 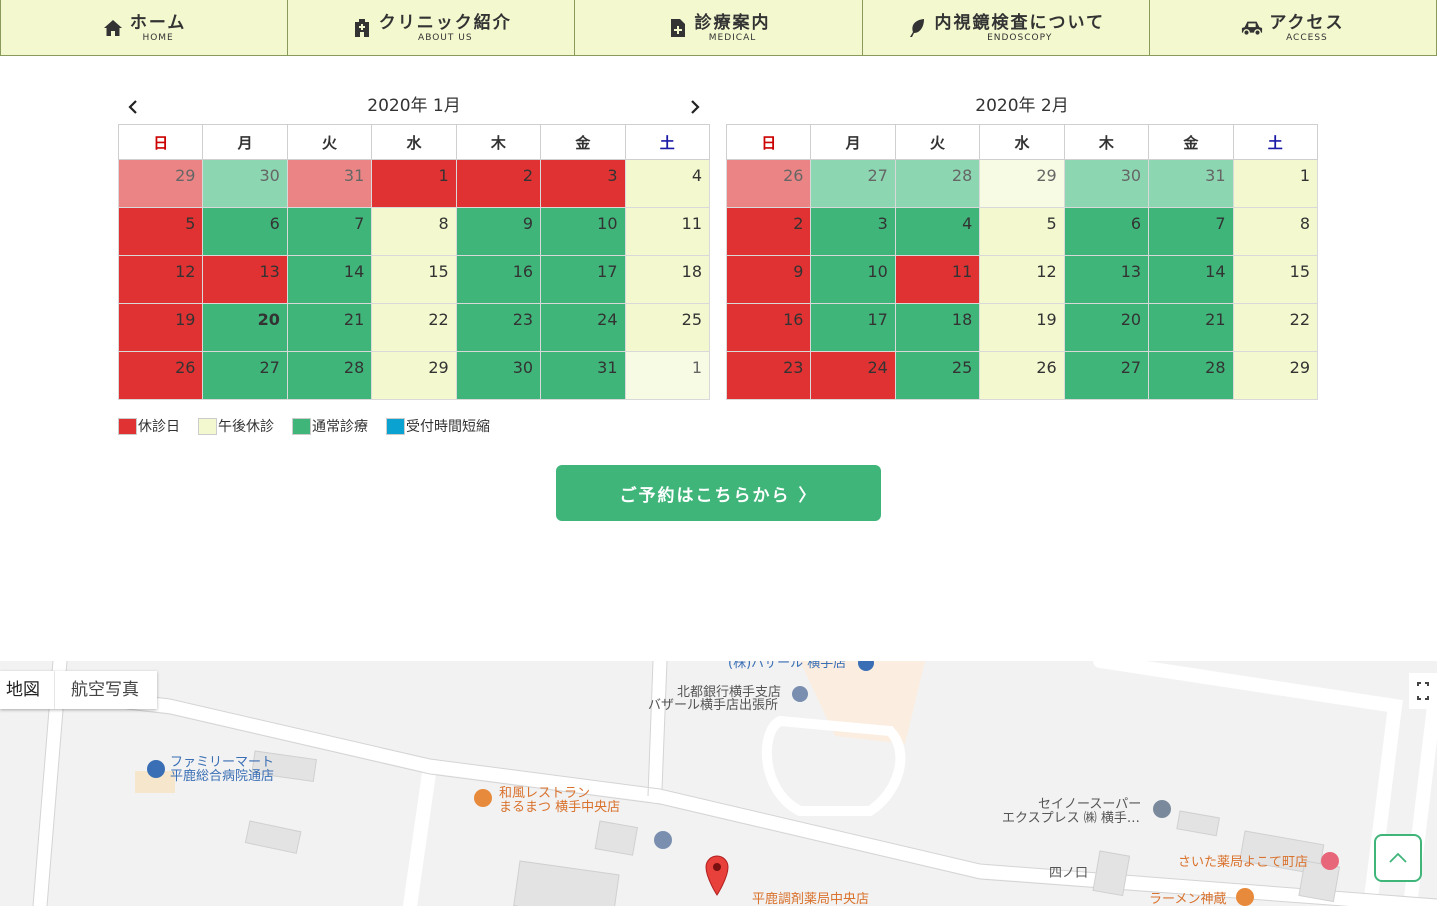 I want to click on nav-home: ホーム HOME, so click(x=145, y=28).